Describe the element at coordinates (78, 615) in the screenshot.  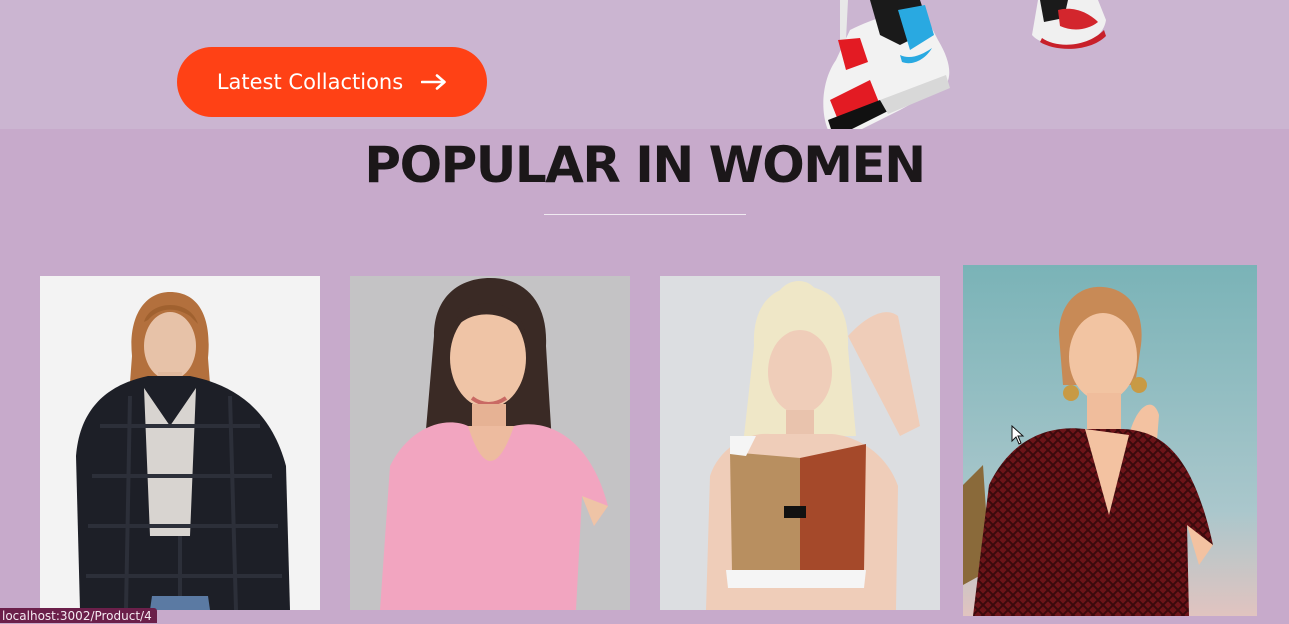
I see `link-status-bar: localhost:3002/Product/4` at that location.